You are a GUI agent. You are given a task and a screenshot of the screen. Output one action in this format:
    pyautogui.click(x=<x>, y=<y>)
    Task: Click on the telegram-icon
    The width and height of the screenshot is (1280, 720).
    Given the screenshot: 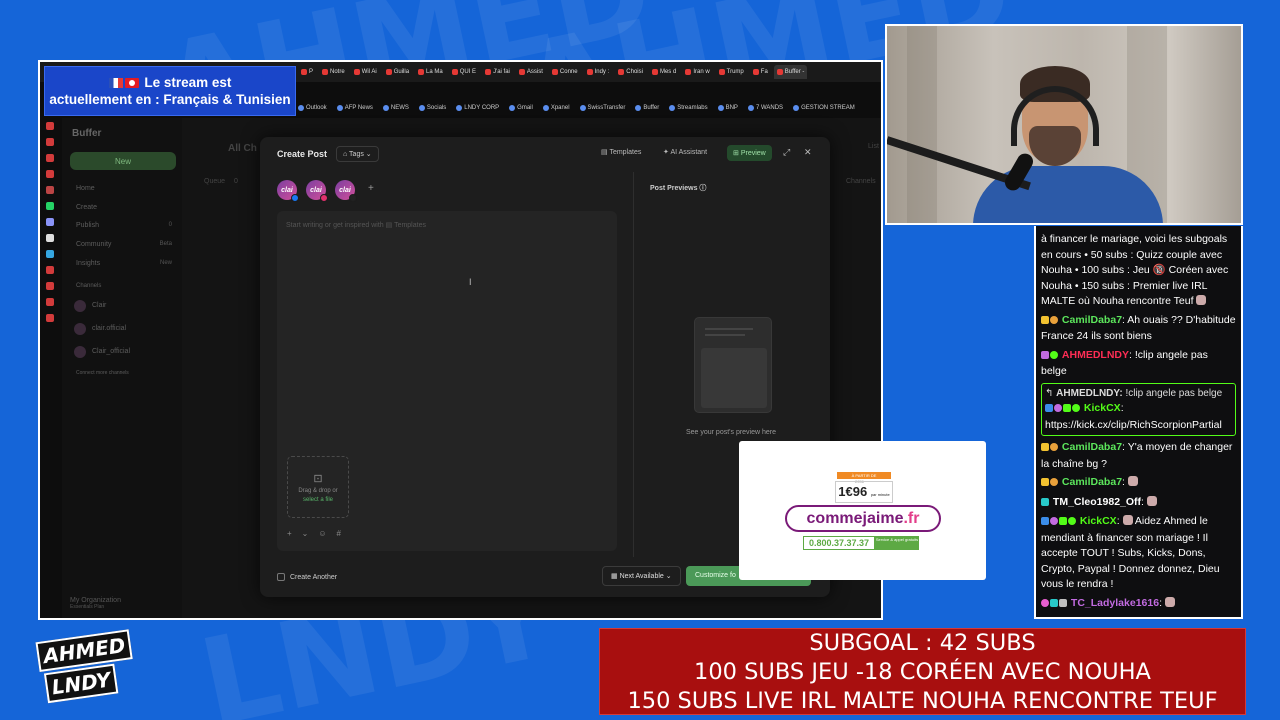 What is the action you would take?
    pyautogui.click(x=50, y=254)
    